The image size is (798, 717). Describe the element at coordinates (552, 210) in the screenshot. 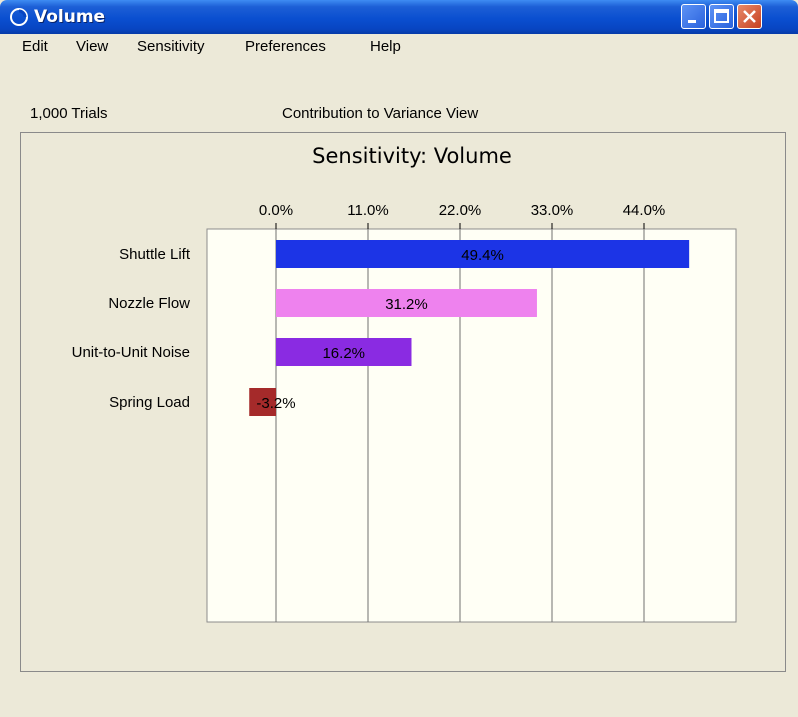

I see `x-tick-label: 33.0%` at that location.